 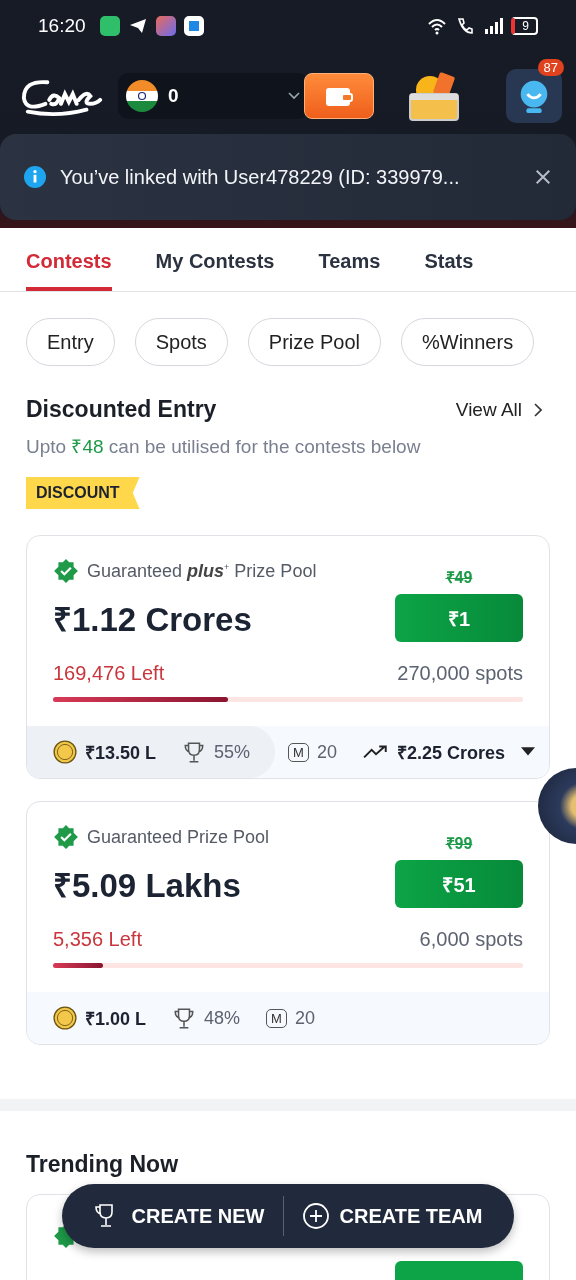 What do you see at coordinates (178, 837) in the screenshot?
I see `prize-pool-label: Guaranteed Prize Pool` at bounding box center [178, 837].